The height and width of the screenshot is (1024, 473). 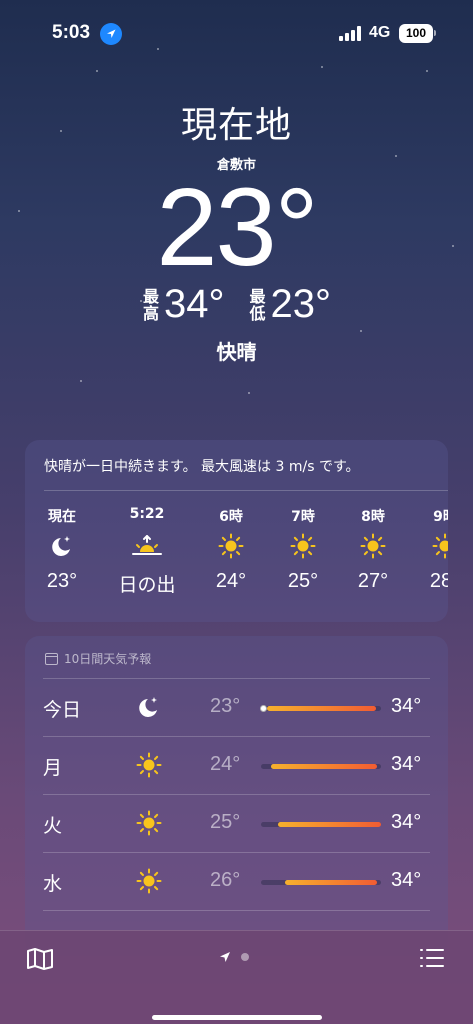 I want to click on hour-temp: 24°, so click(x=231, y=581).